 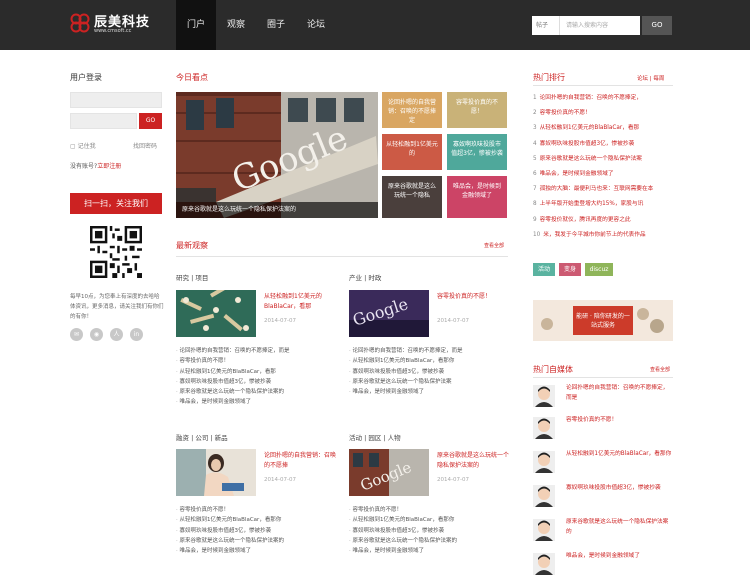 I want to click on category-header: 产业 | 时政, so click(x=365, y=277).